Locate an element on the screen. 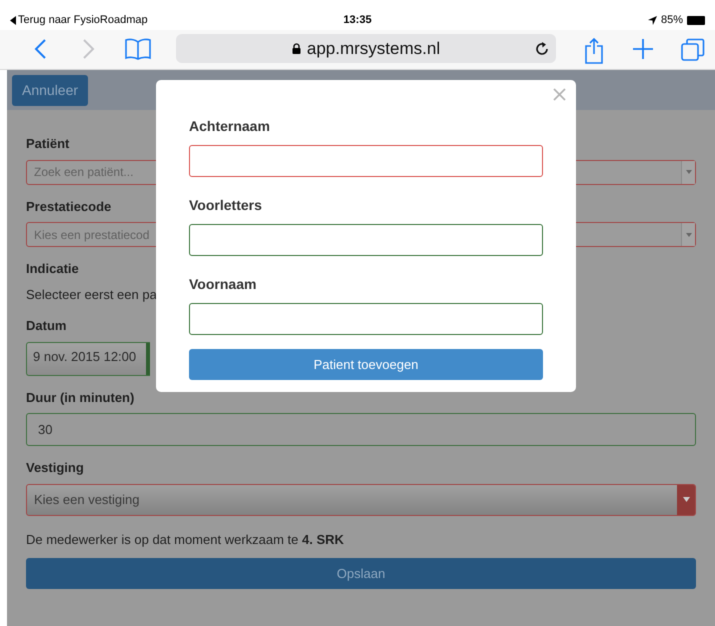  date-field: 9 nov. 2015 12:00 is located at coordinates (88, 359).